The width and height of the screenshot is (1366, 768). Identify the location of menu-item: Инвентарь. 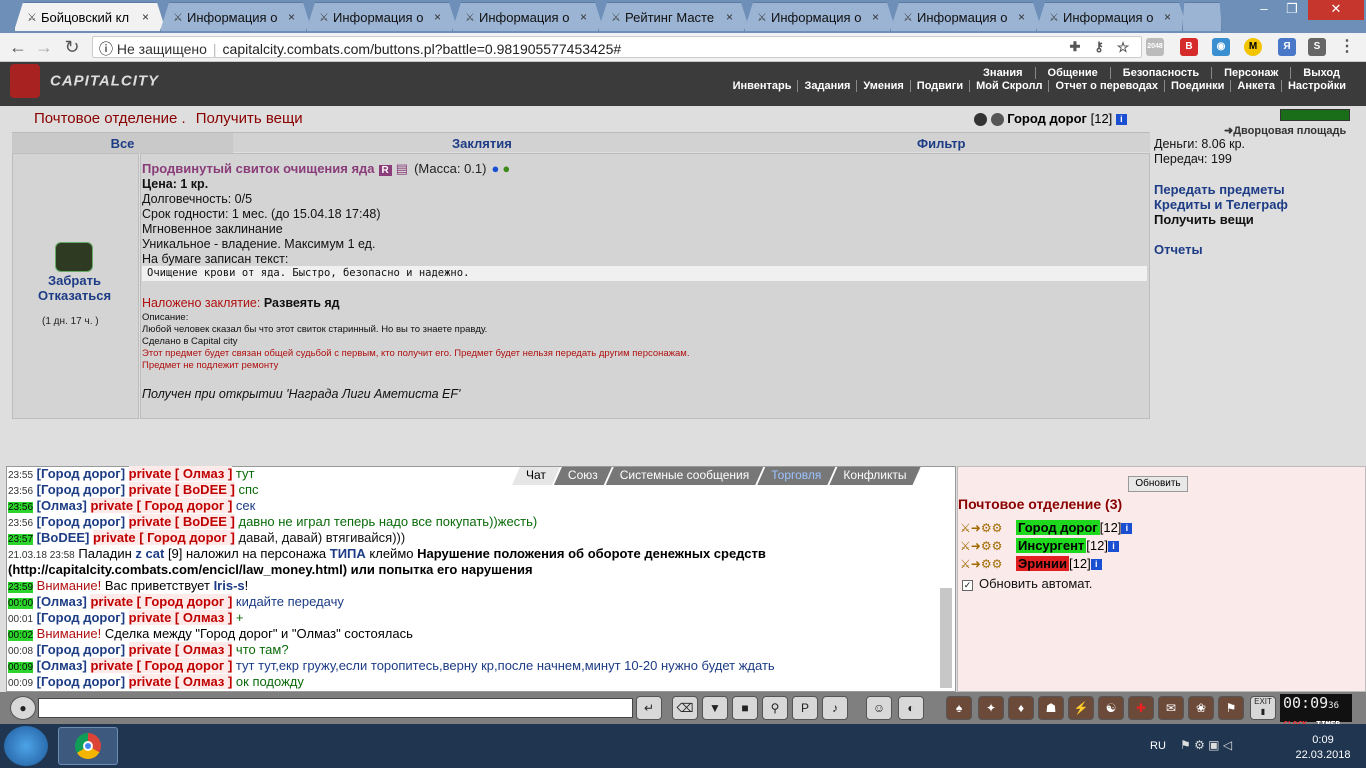
(762, 86).